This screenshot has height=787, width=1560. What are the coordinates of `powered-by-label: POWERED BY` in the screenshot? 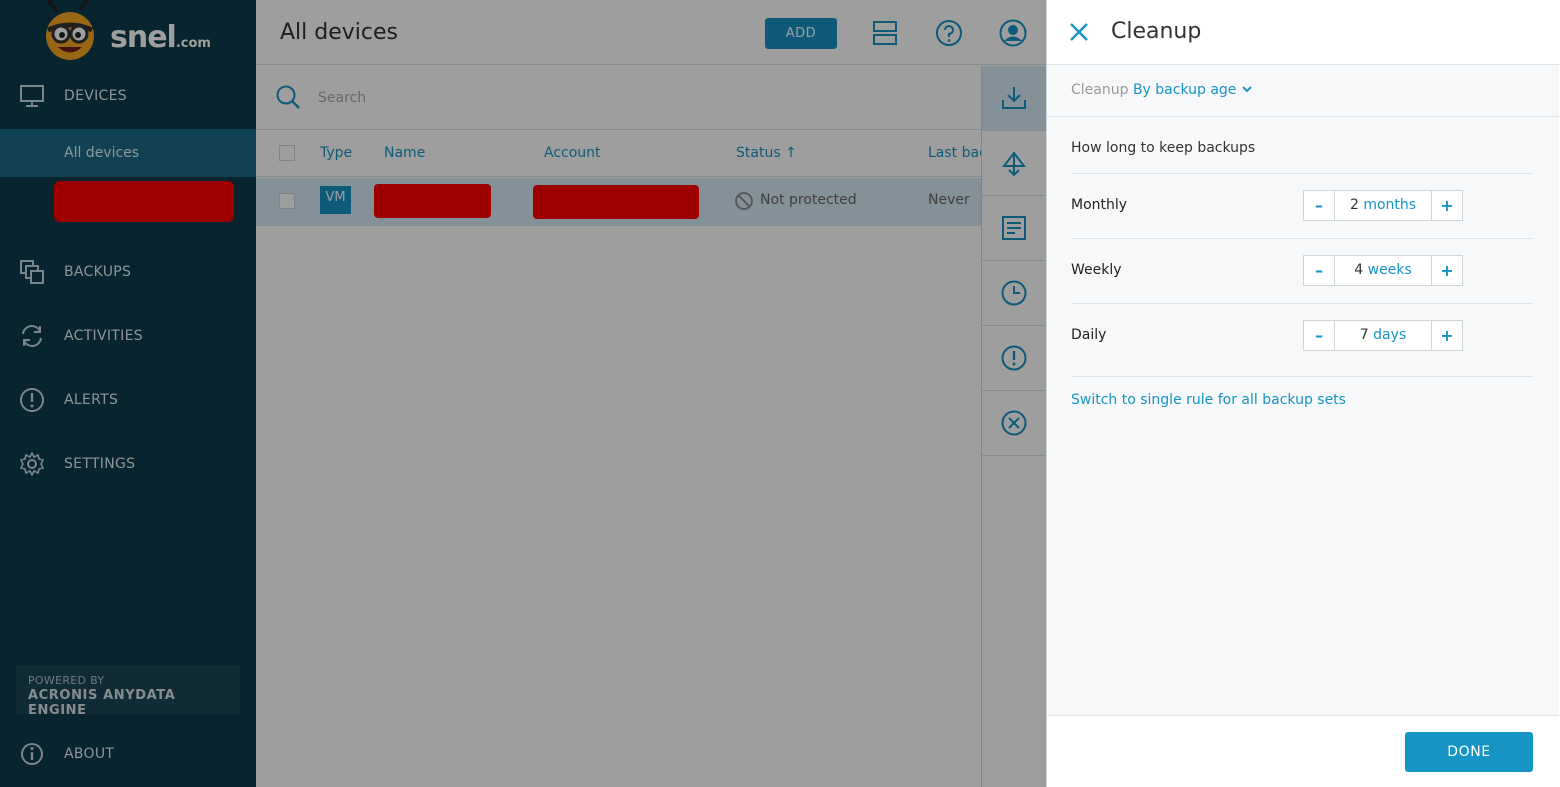 It's located at (66, 680).